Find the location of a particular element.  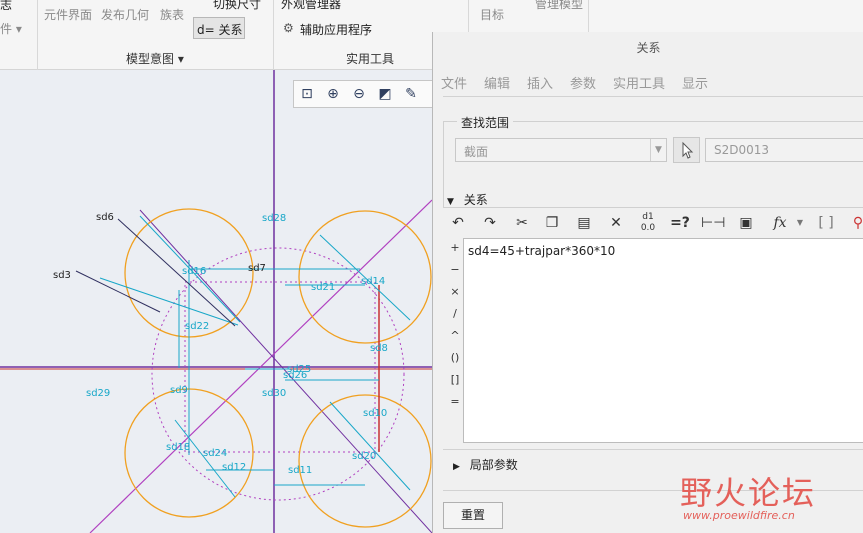

local-params-label: 局部参数 is located at coordinates (493, 465).